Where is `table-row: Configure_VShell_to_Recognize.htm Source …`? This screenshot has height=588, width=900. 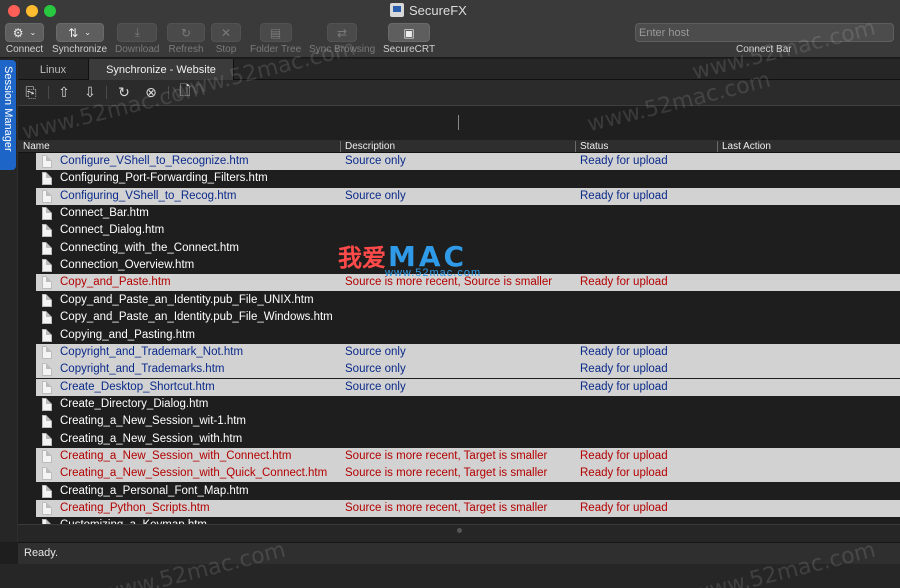
table-row: Configure_VShell_to_Recognize.htm Source … is located at coordinates (459, 161).